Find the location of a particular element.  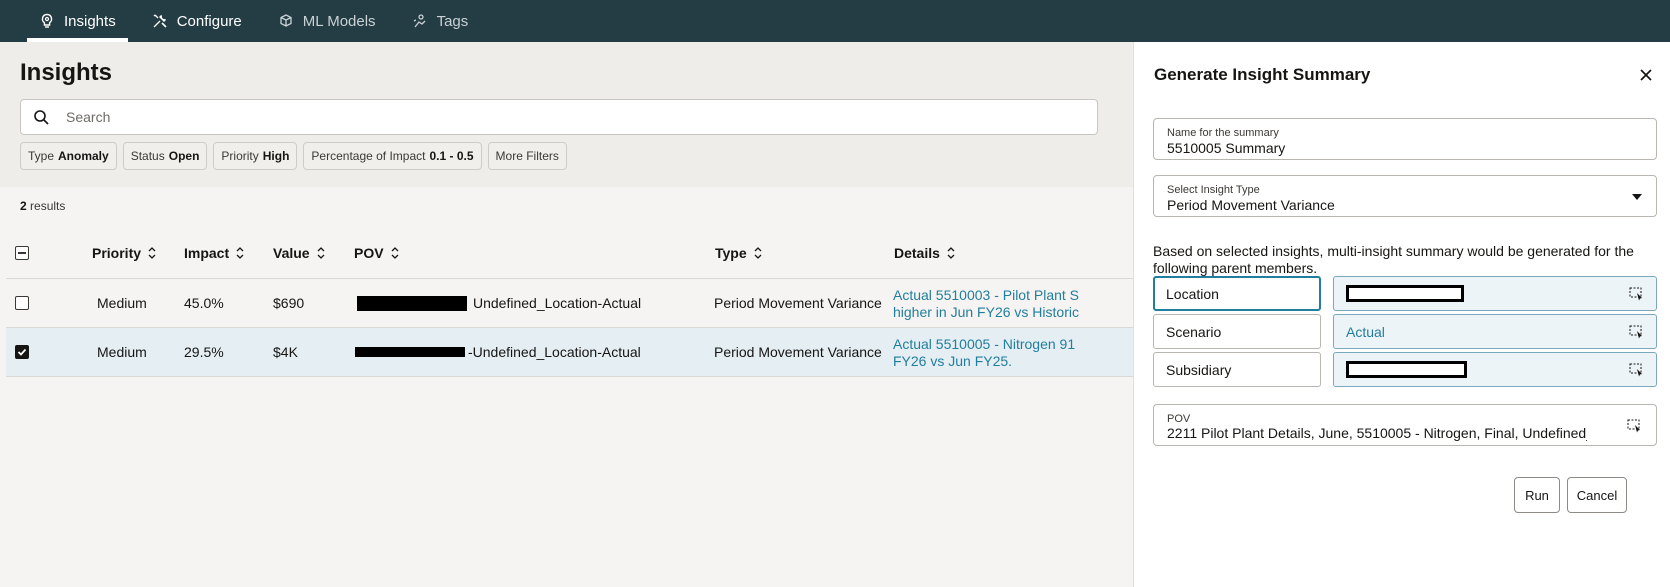

top-navigation: Insights Configure ML Models Tags is located at coordinates (835, 21).